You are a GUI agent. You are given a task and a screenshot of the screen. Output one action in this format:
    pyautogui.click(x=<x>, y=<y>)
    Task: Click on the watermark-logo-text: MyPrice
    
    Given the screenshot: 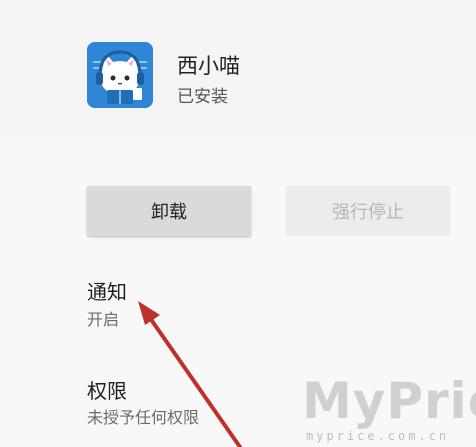 What is the action you would take?
    pyautogui.click(x=389, y=401)
    